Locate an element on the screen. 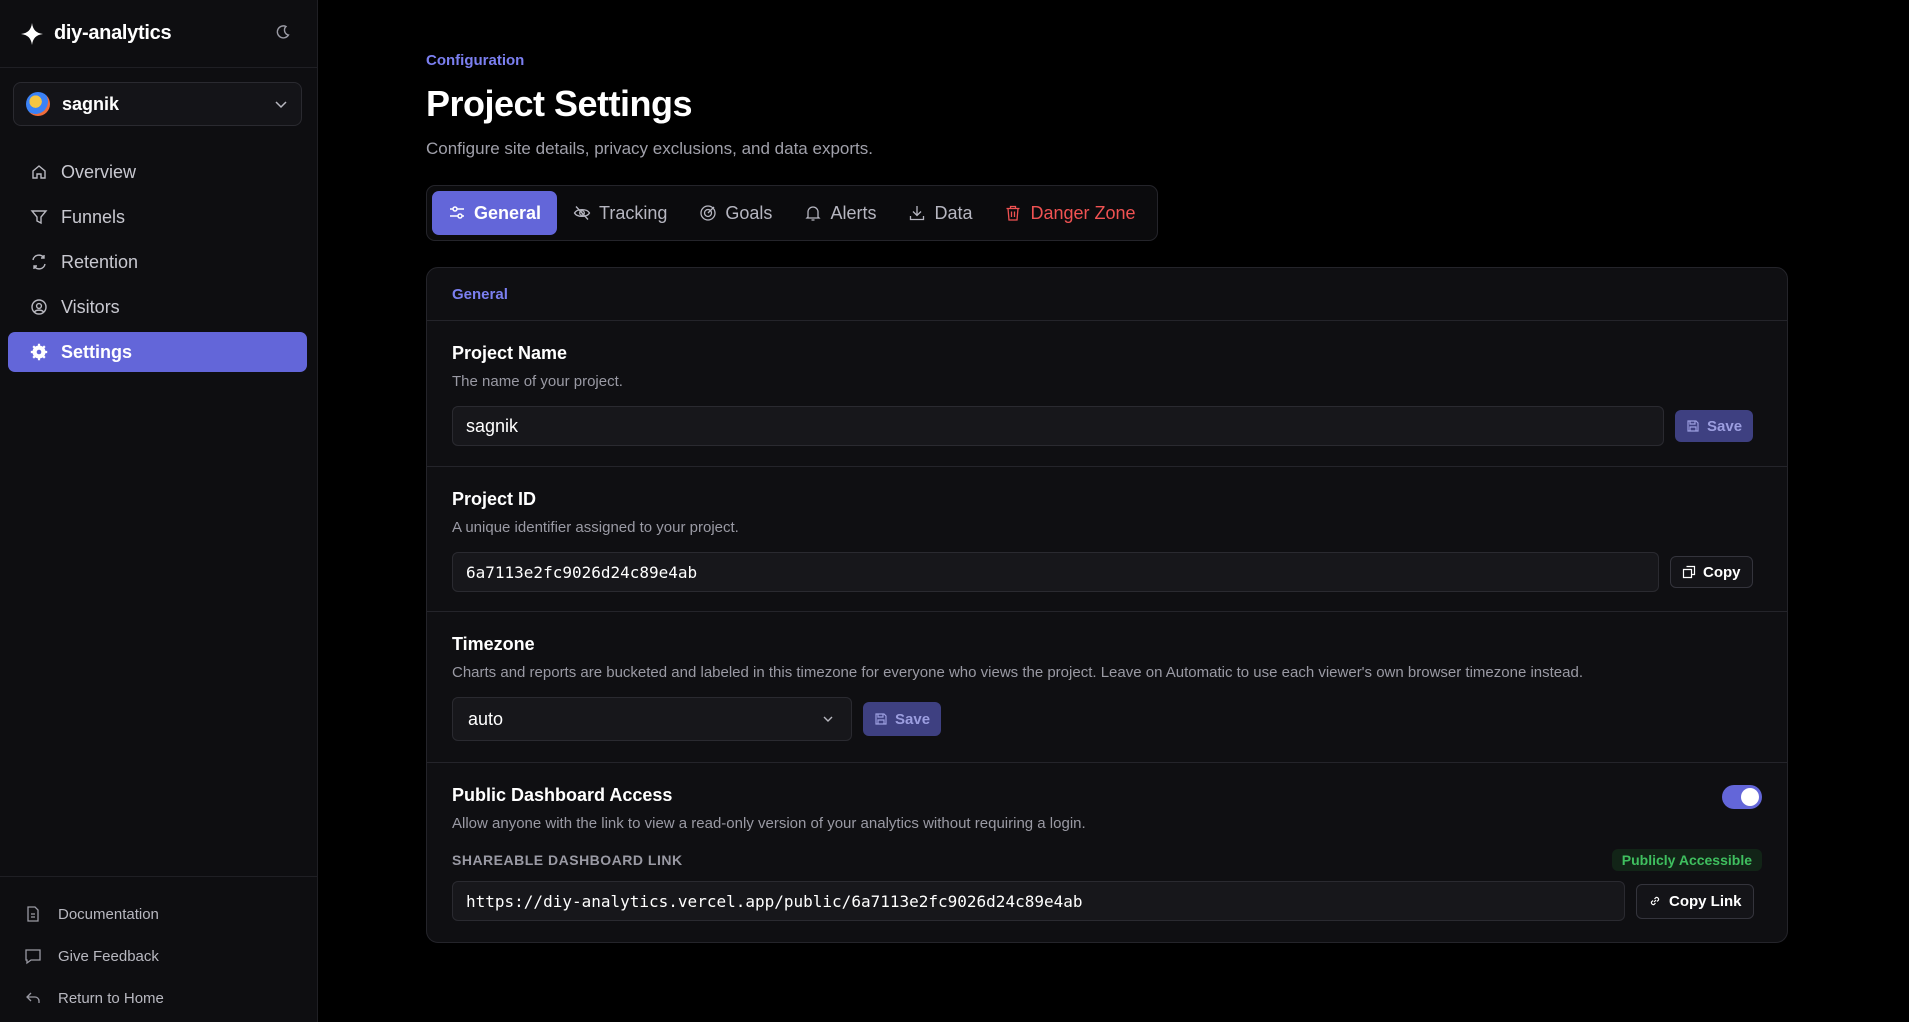 This screenshot has width=1909, height=1022. sidebar-item-return-home: Return to Home is located at coordinates (158, 998).